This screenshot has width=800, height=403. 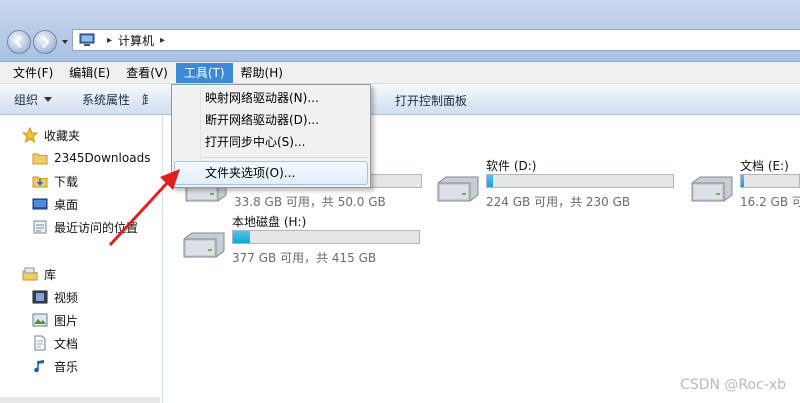 I want to click on menu-tools: 工具(T), so click(x=204, y=72).